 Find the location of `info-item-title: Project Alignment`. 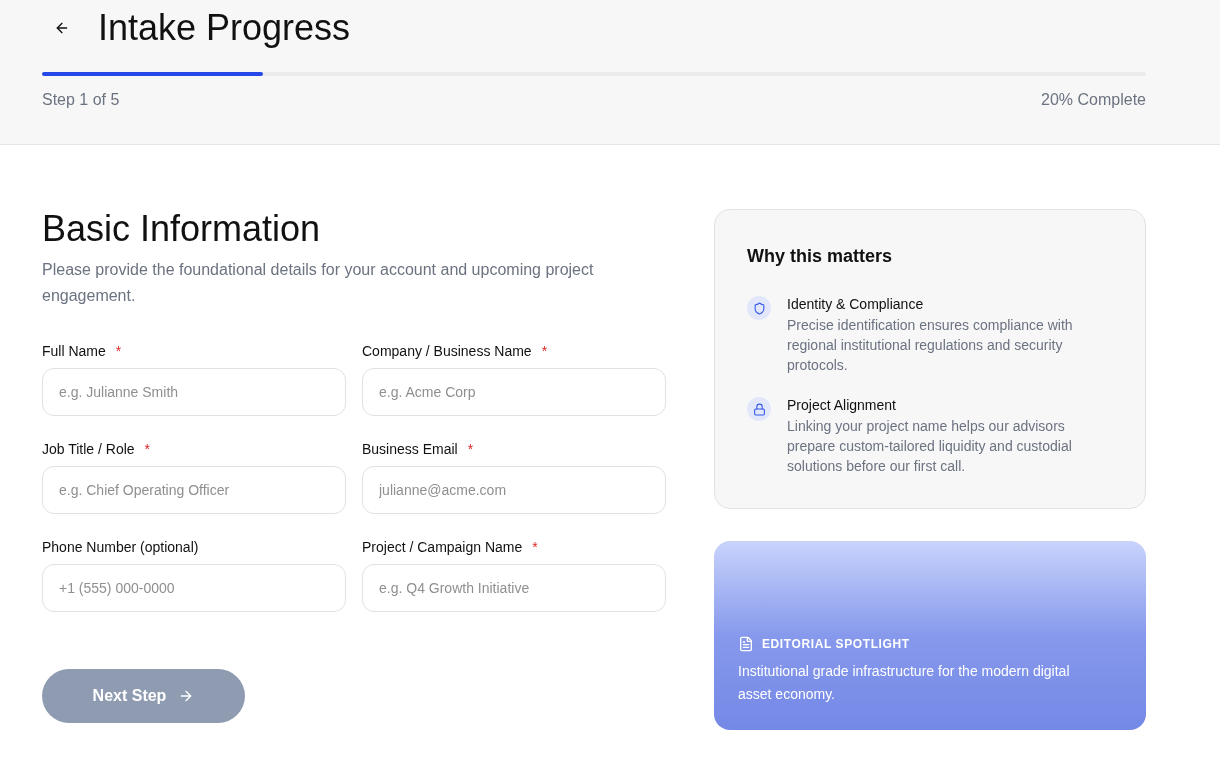

info-item-title: Project Alignment is located at coordinates (842, 405).